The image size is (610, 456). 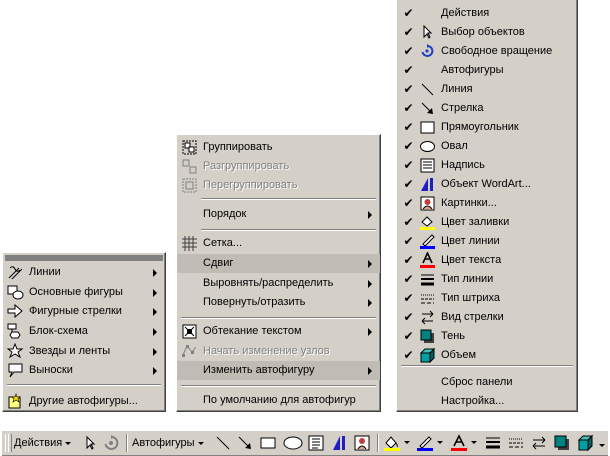 What do you see at coordinates (84, 370) in the screenshot?
I see `autoshapes-item-callouts: Выноски` at bounding box center [84, 370].